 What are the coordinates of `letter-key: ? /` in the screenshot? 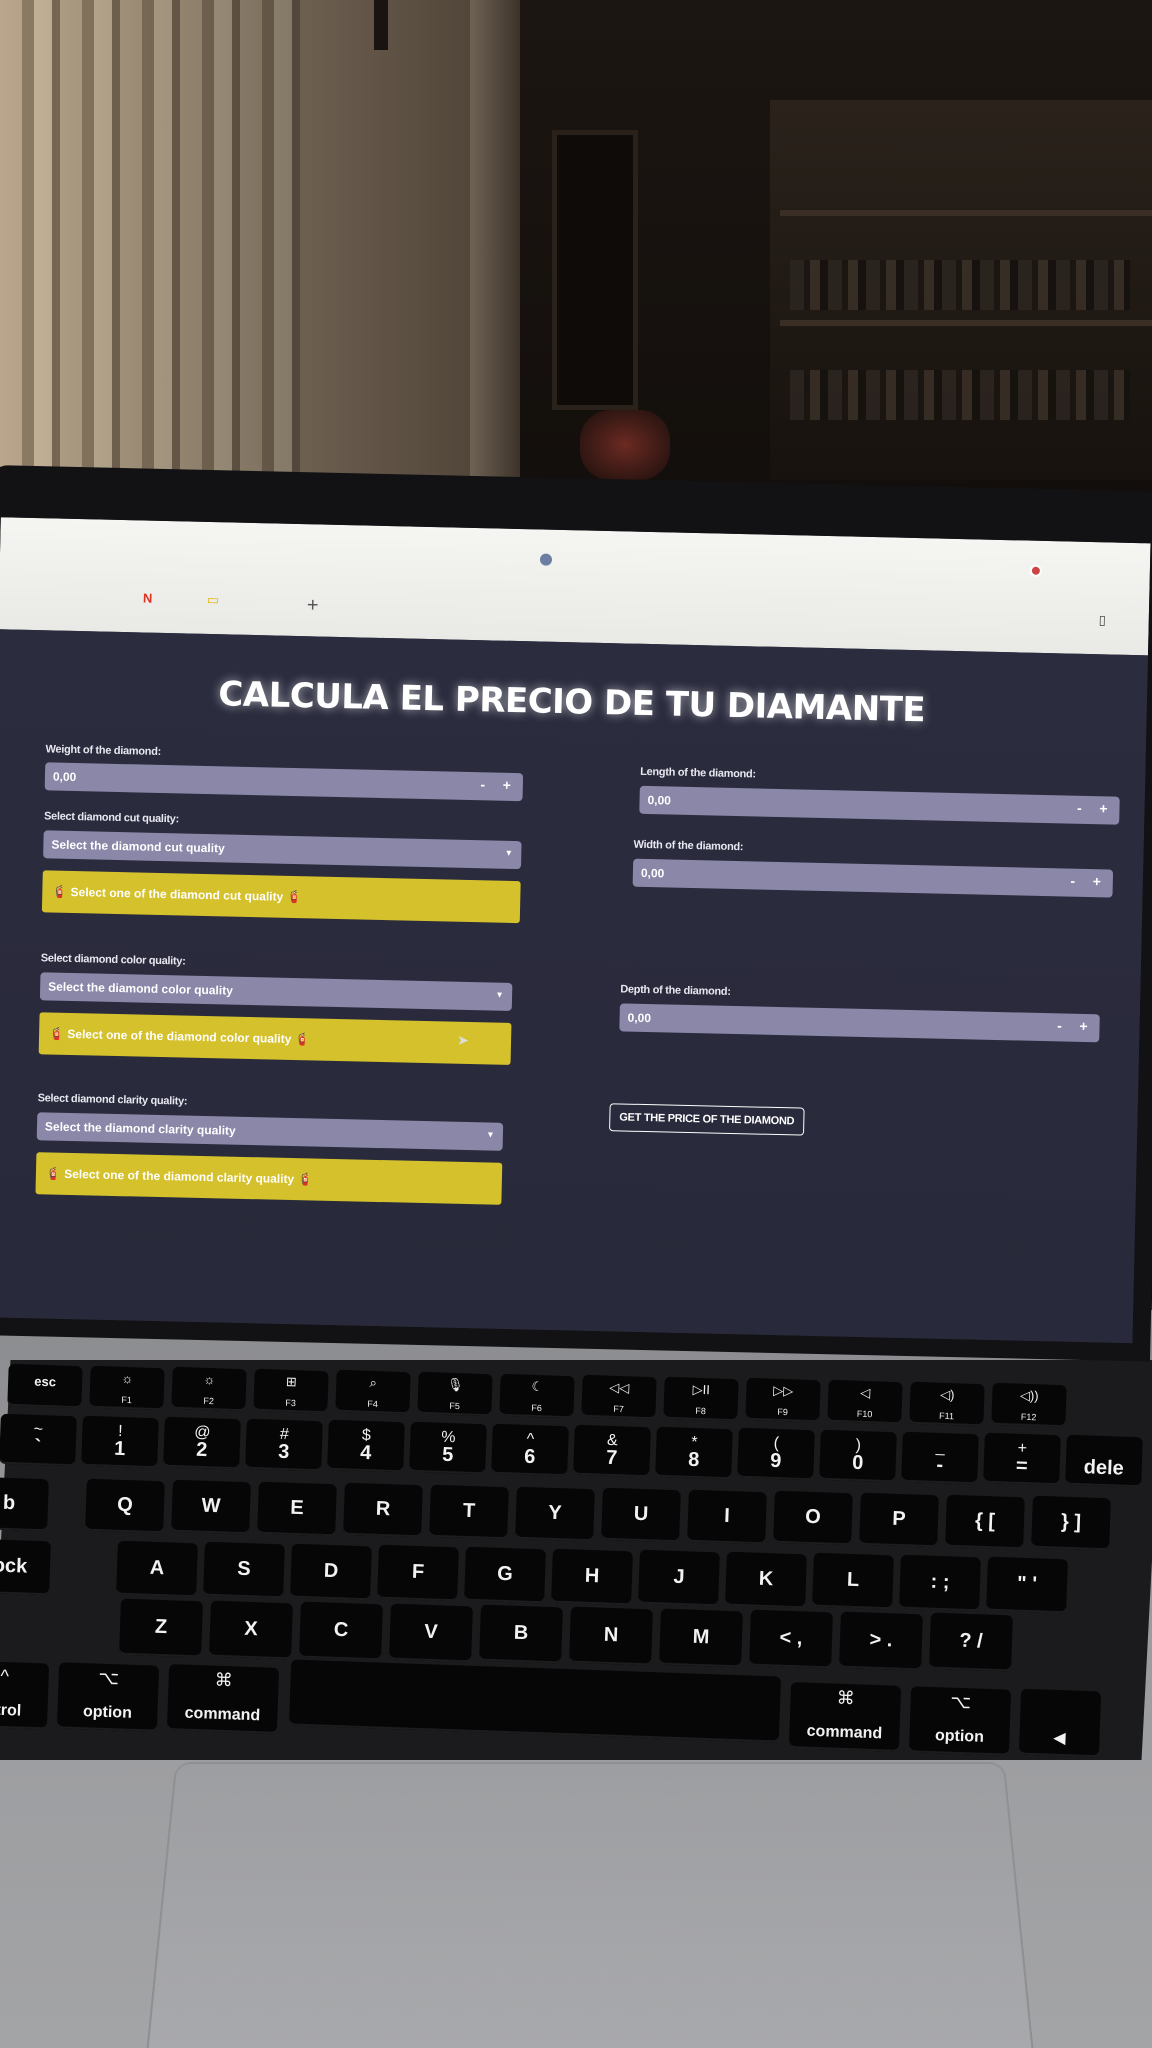 It's located at (971, 1642).